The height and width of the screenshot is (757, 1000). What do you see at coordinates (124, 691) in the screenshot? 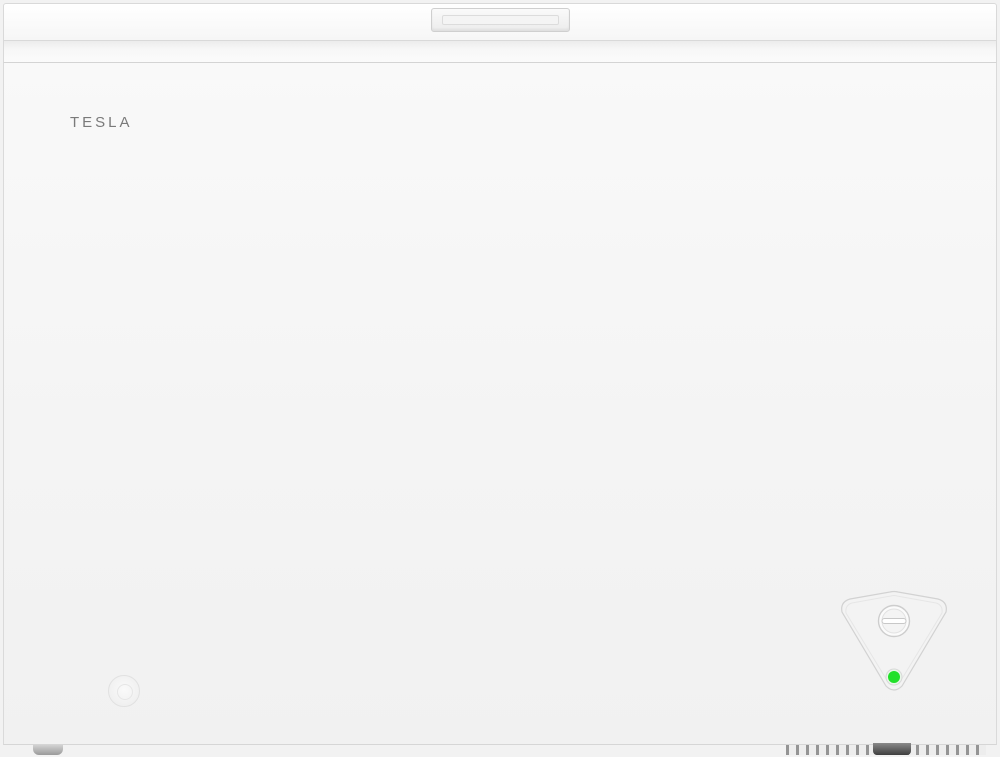
I see `drain-plug-icon` at bounding box center [124, 691].